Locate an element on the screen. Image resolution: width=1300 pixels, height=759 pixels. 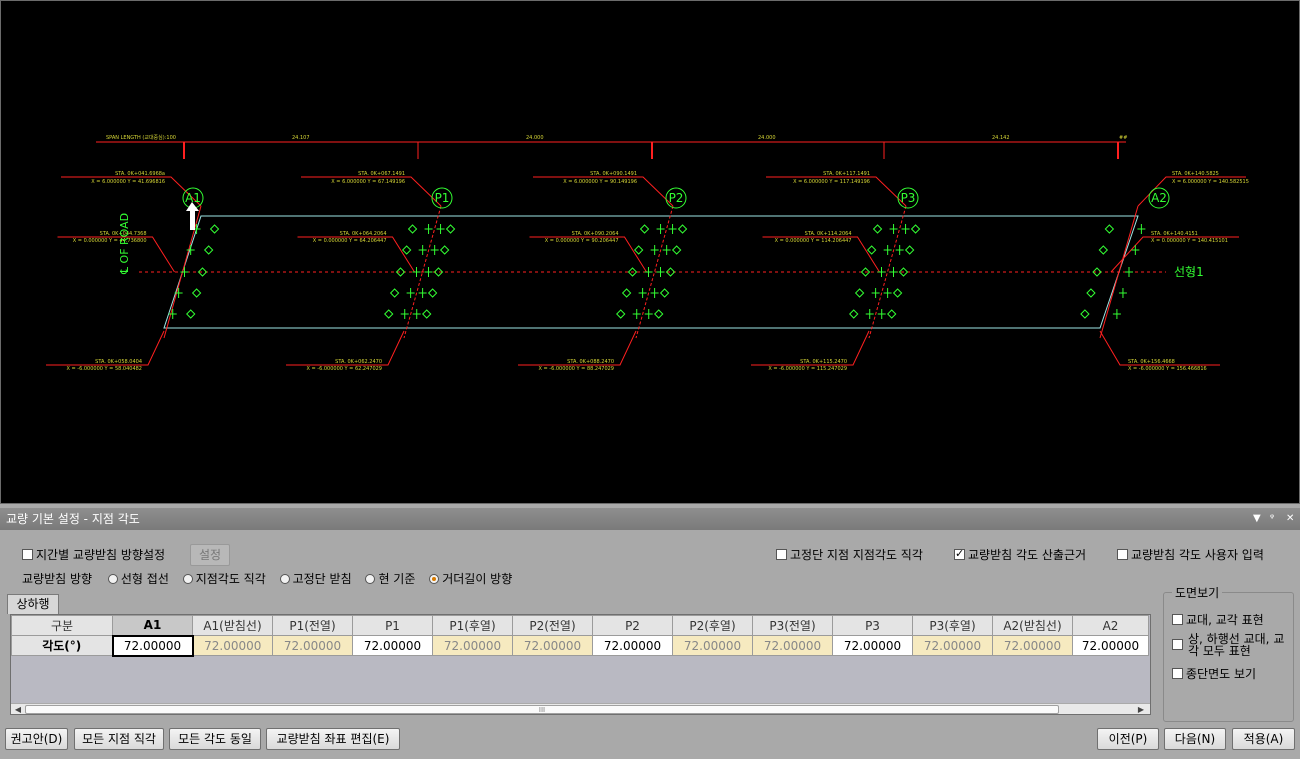
close-icon: ✕ is located at coordinates (1290, 519).